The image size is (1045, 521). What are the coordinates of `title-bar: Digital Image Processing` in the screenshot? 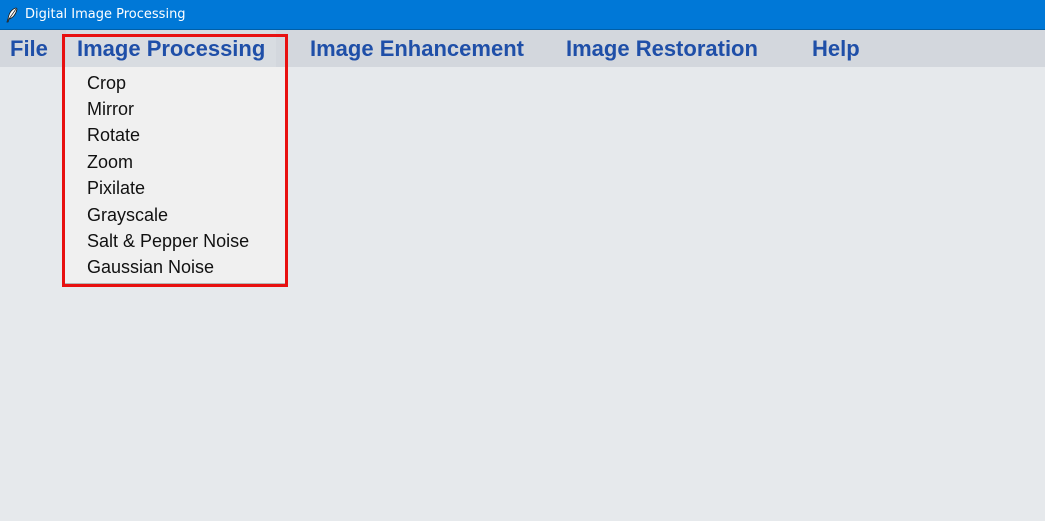 It's located at (522, 15).